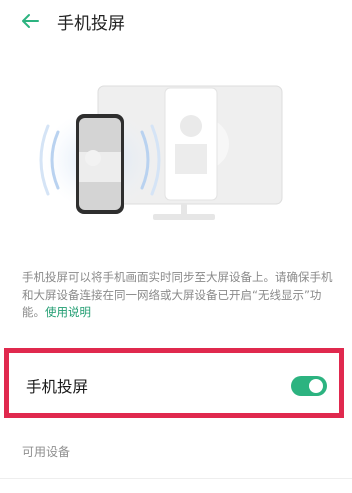  What do you see at coordinates (68, 312) in the screenshot?
I see `help-link: 使用说明` at bounding box center [68, 312].